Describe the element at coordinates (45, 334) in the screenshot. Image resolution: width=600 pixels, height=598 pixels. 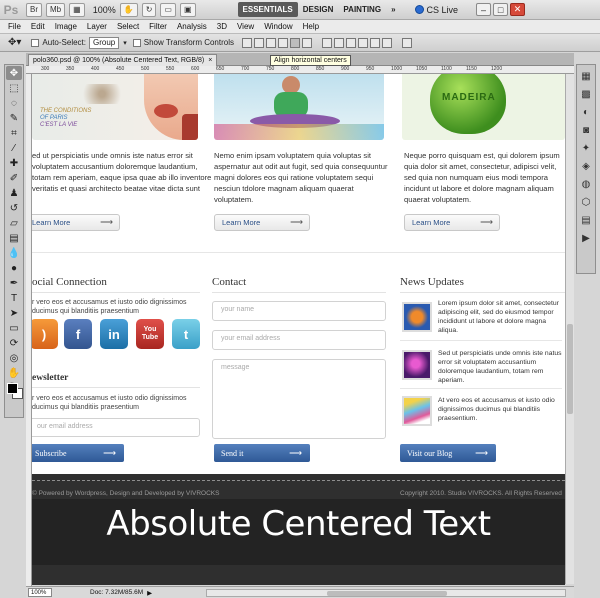
I see `rss-icon: )` at that location.